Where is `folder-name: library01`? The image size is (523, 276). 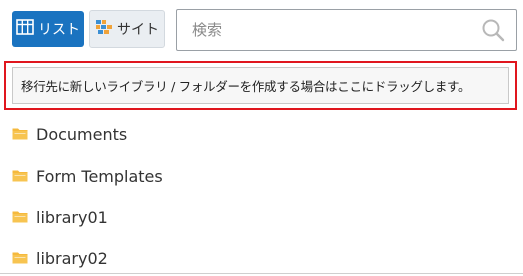
folder-name: library01 is located at coordinates (72, 217).